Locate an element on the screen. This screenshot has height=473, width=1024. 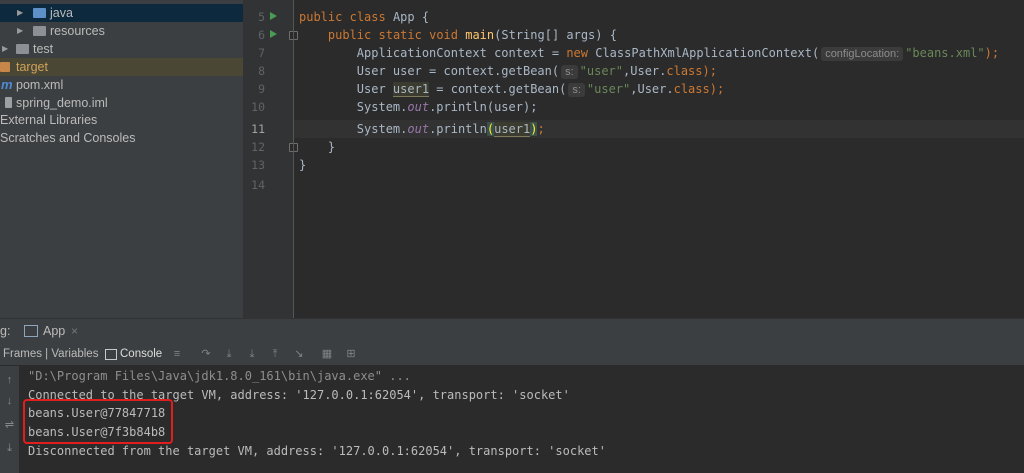
code-line-5: public class App { is located at coordinates (364, 17).